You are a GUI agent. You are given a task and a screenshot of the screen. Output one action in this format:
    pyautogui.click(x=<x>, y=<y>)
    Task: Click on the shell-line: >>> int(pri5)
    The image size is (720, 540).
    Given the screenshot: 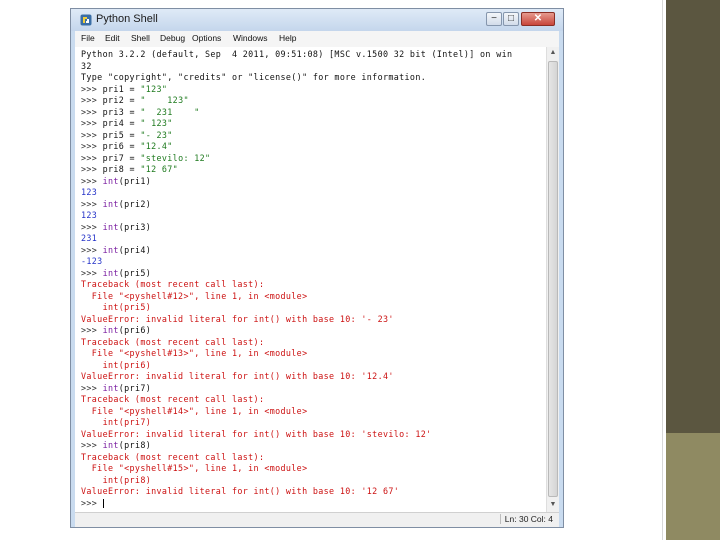 What is the action you would take?
    pyautogui.click(x=116, y=274)
    